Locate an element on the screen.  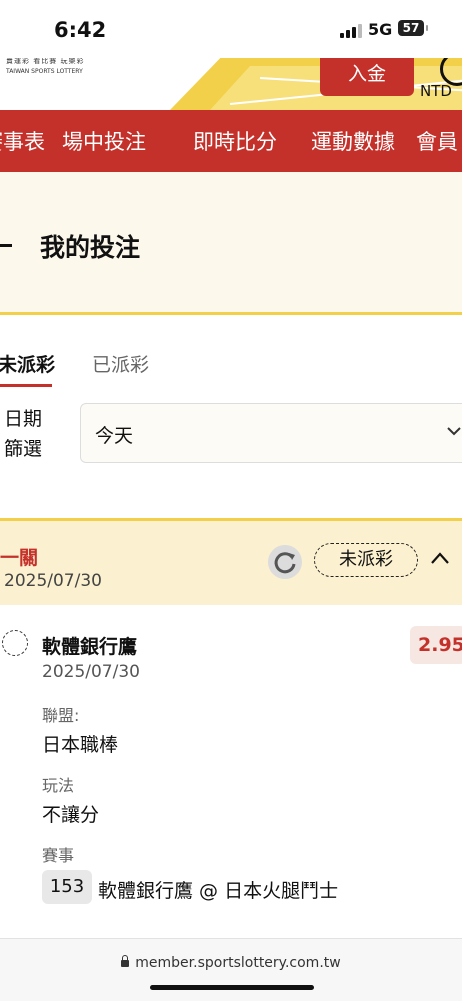
date-filter-label: 日期 篩選 is located at coordinates (23, 434).